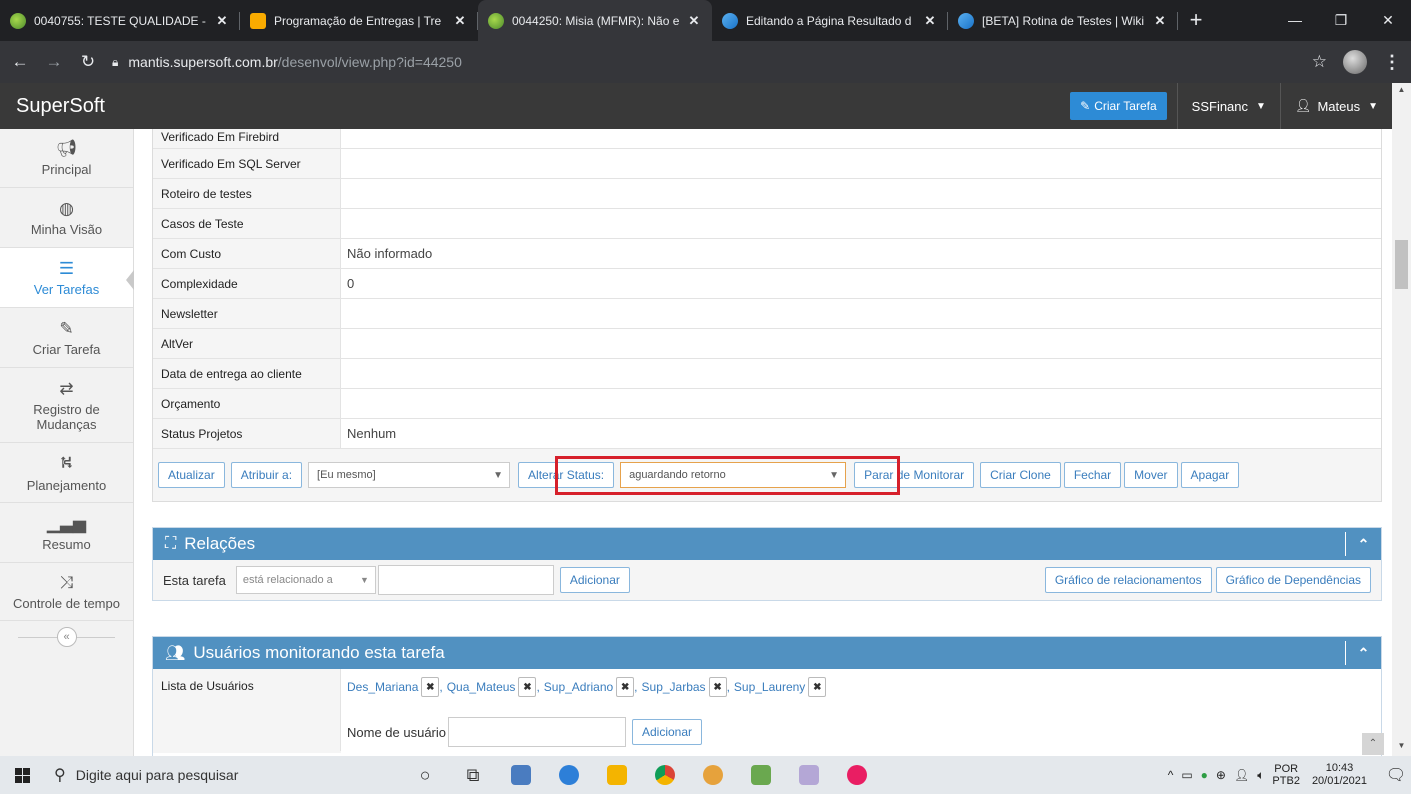 This screenshot has height=794, width=1411. What do you see at coordinates (1355, 62) in the screenshot?
I see `profile-avatar` at bounding box center [1355, 62].